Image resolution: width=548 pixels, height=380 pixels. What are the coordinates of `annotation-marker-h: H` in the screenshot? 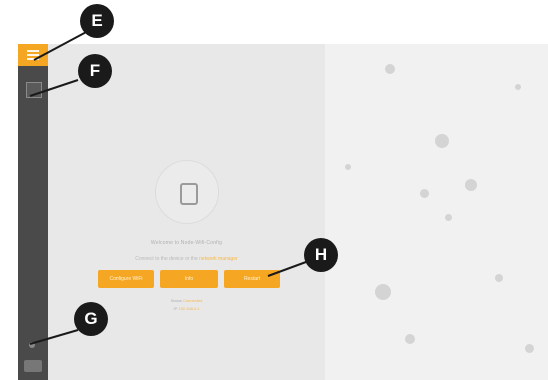 It's located at (321, 255).